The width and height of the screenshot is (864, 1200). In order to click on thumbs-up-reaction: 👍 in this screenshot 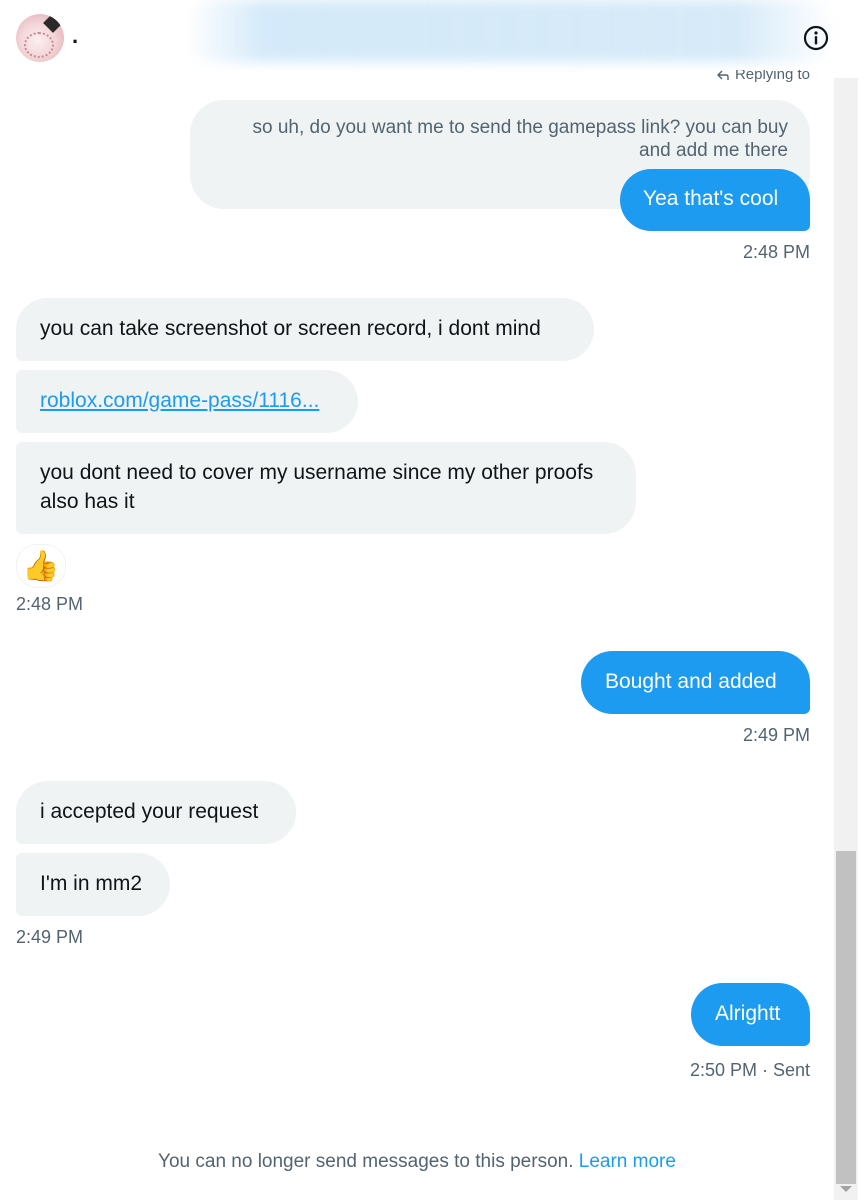, I will do `click(41, 566)`.